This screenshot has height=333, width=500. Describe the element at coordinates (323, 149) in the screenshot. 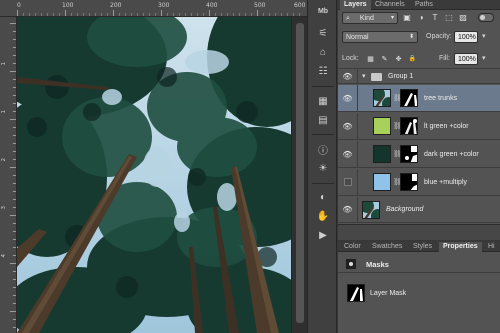

I see `info-icon: ⓘ` at that location.